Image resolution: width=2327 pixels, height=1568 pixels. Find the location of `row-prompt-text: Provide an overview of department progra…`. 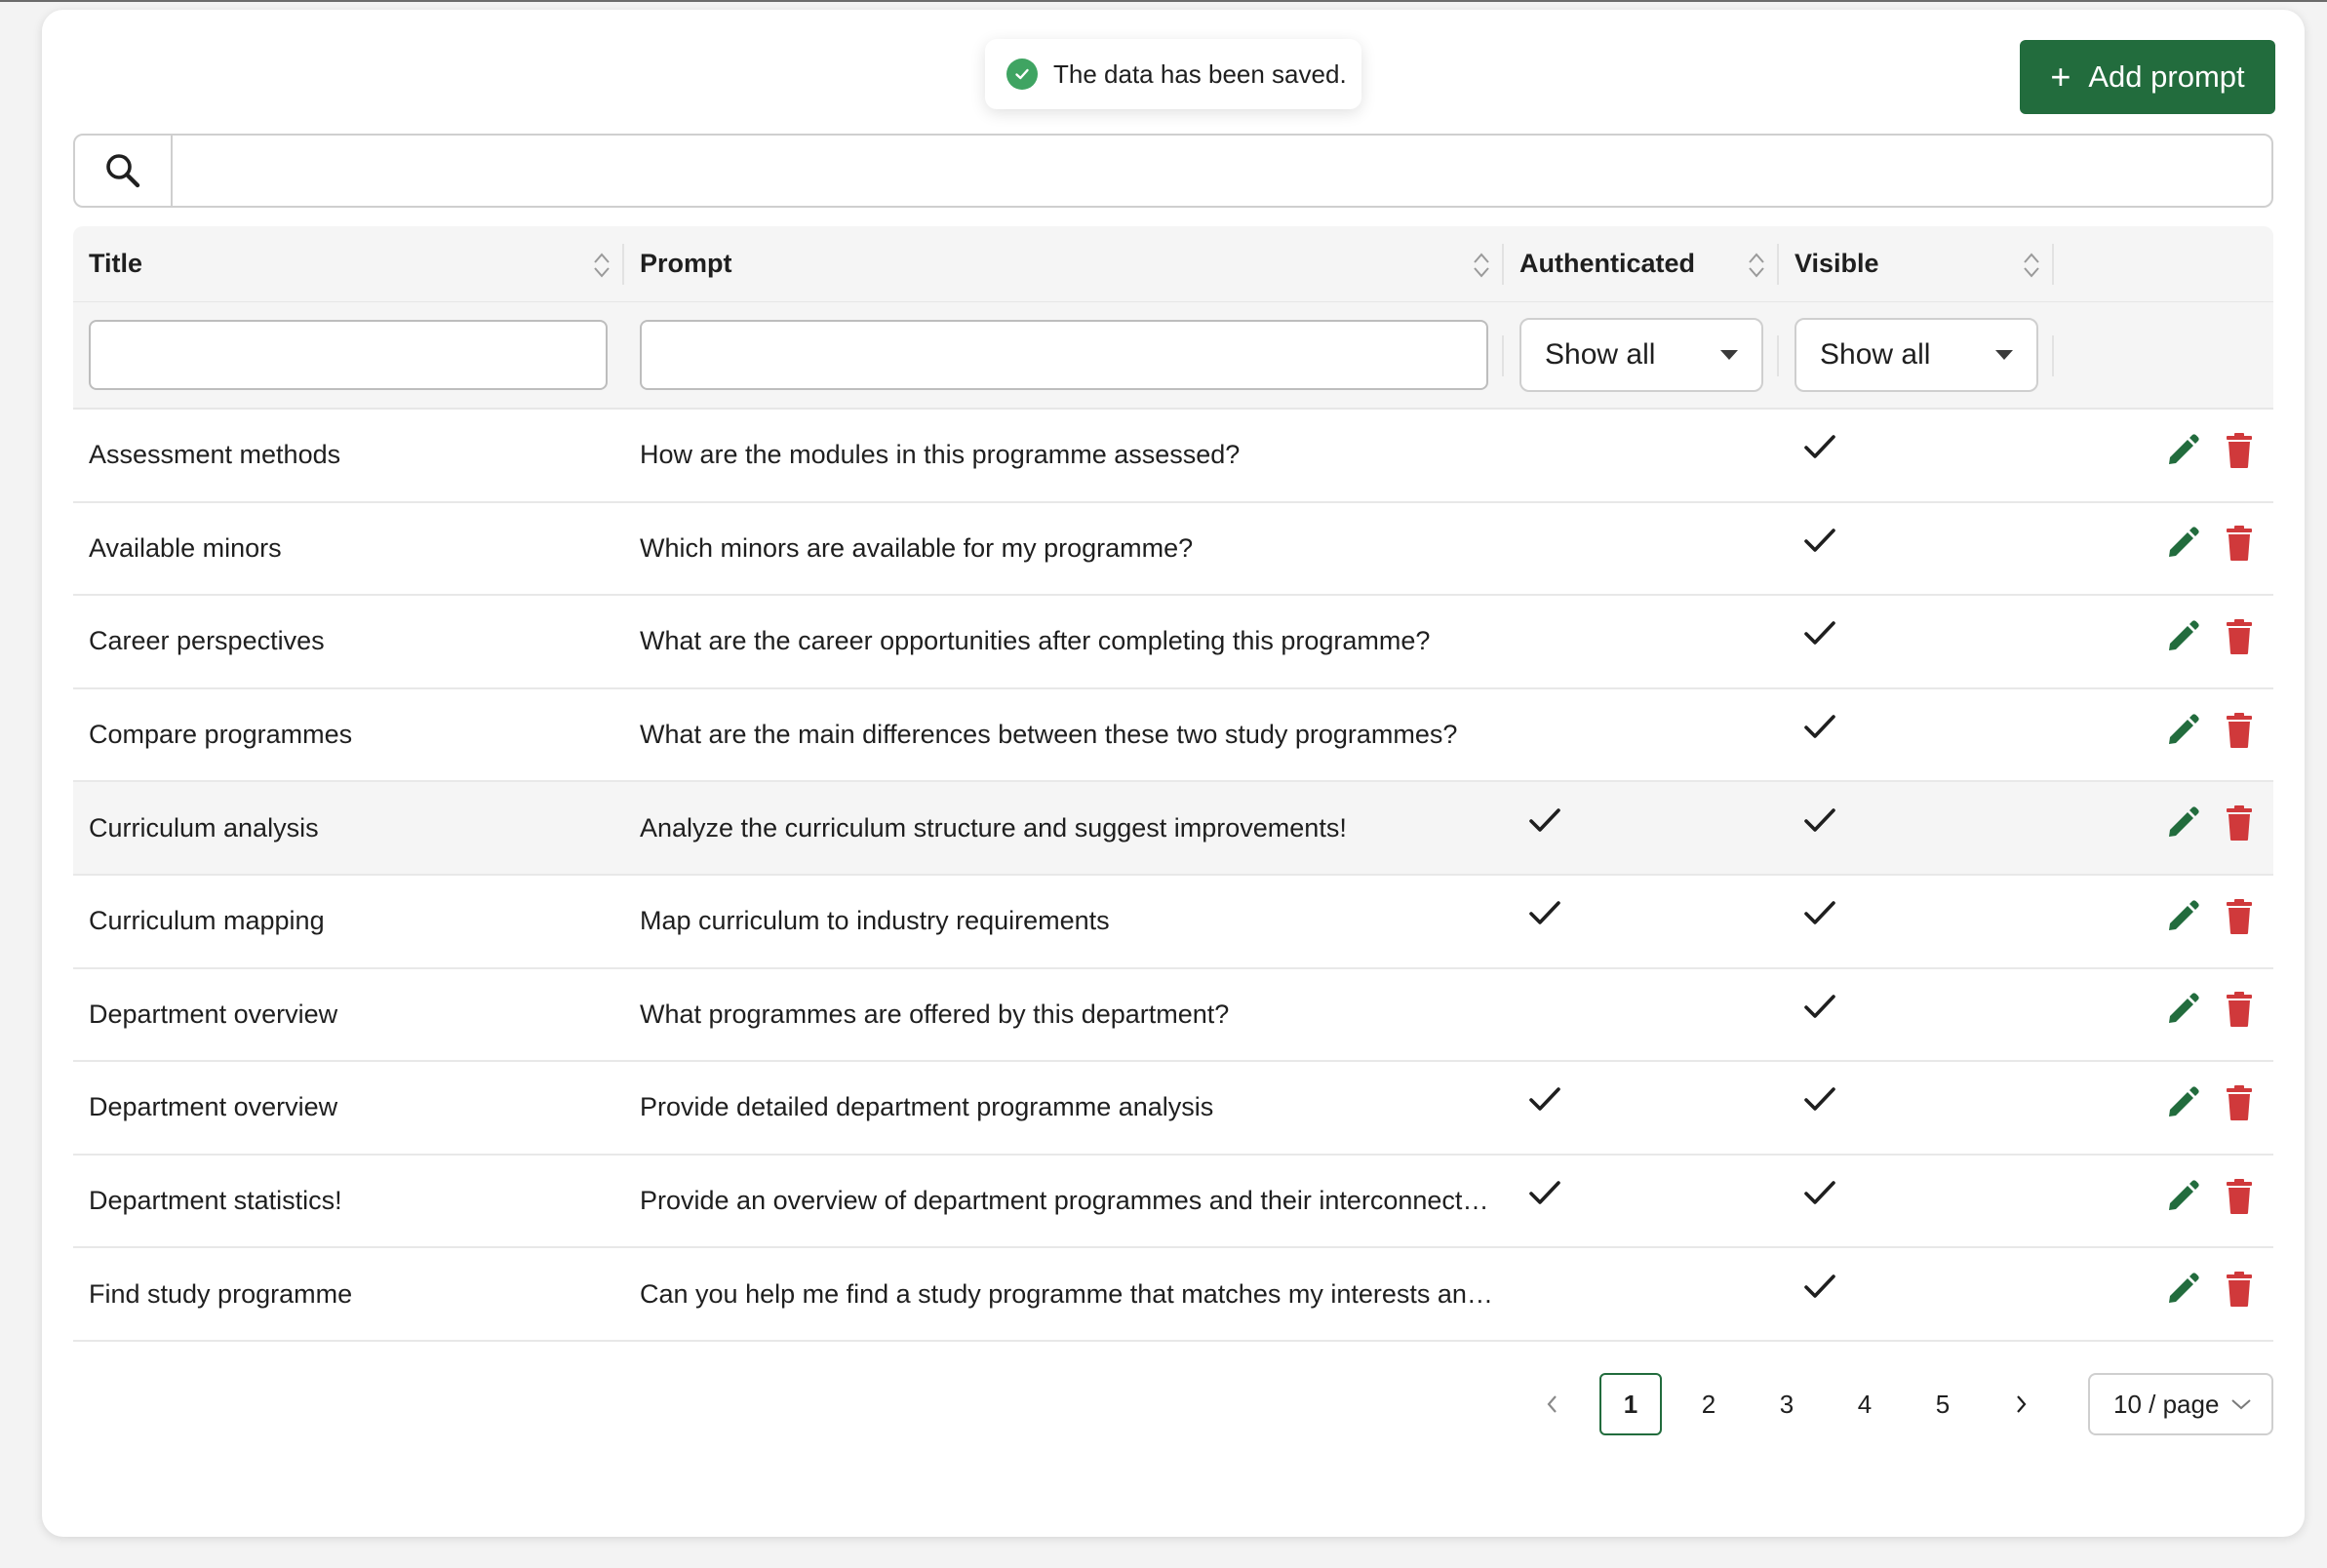

row-prompt-text: Provide an overview of department progra… is located at coordinates (1066, 1201).